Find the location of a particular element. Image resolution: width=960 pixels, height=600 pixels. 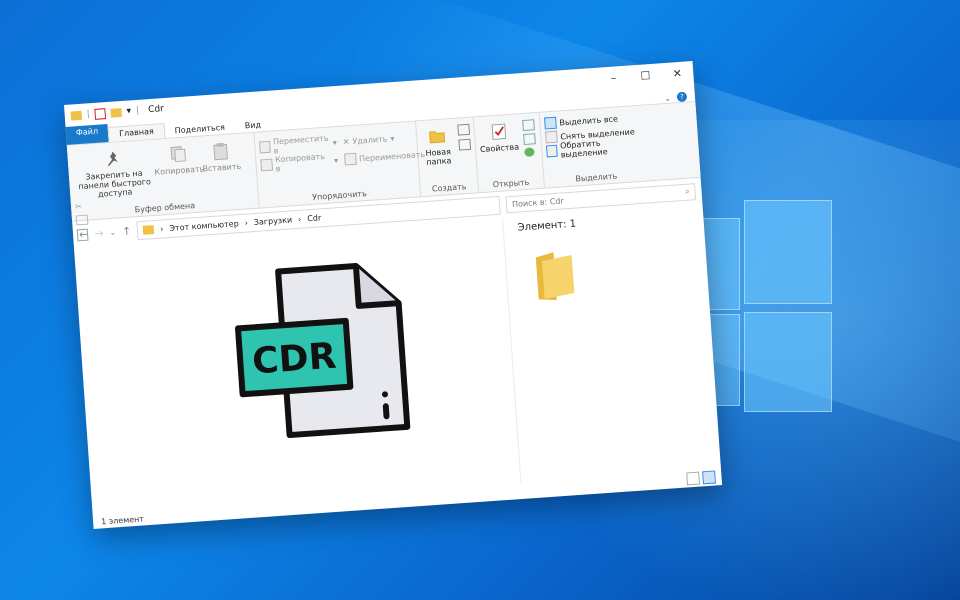

properties-button: Свойства is located at coordinates (498, 136).